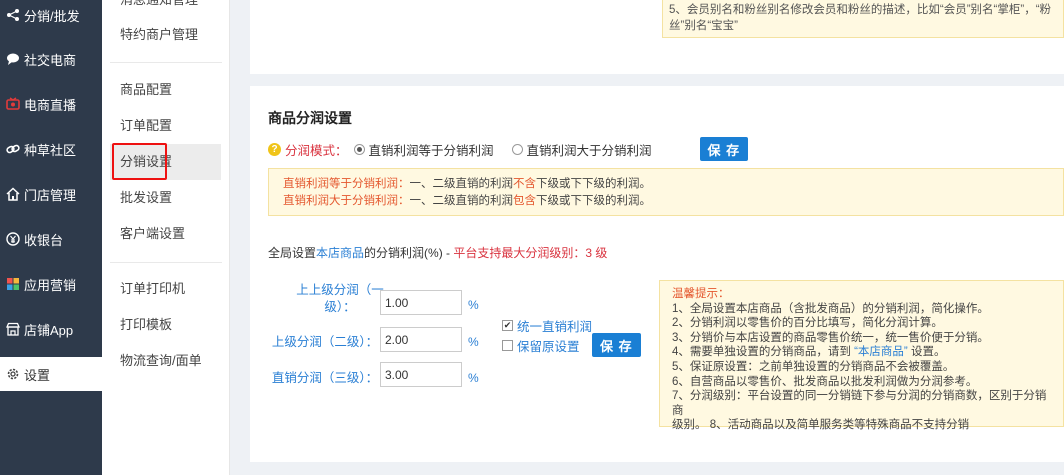 The width and height of the screenshot is (1064, 475). I want to click on keep-checkbox-box, so click(507, 345).